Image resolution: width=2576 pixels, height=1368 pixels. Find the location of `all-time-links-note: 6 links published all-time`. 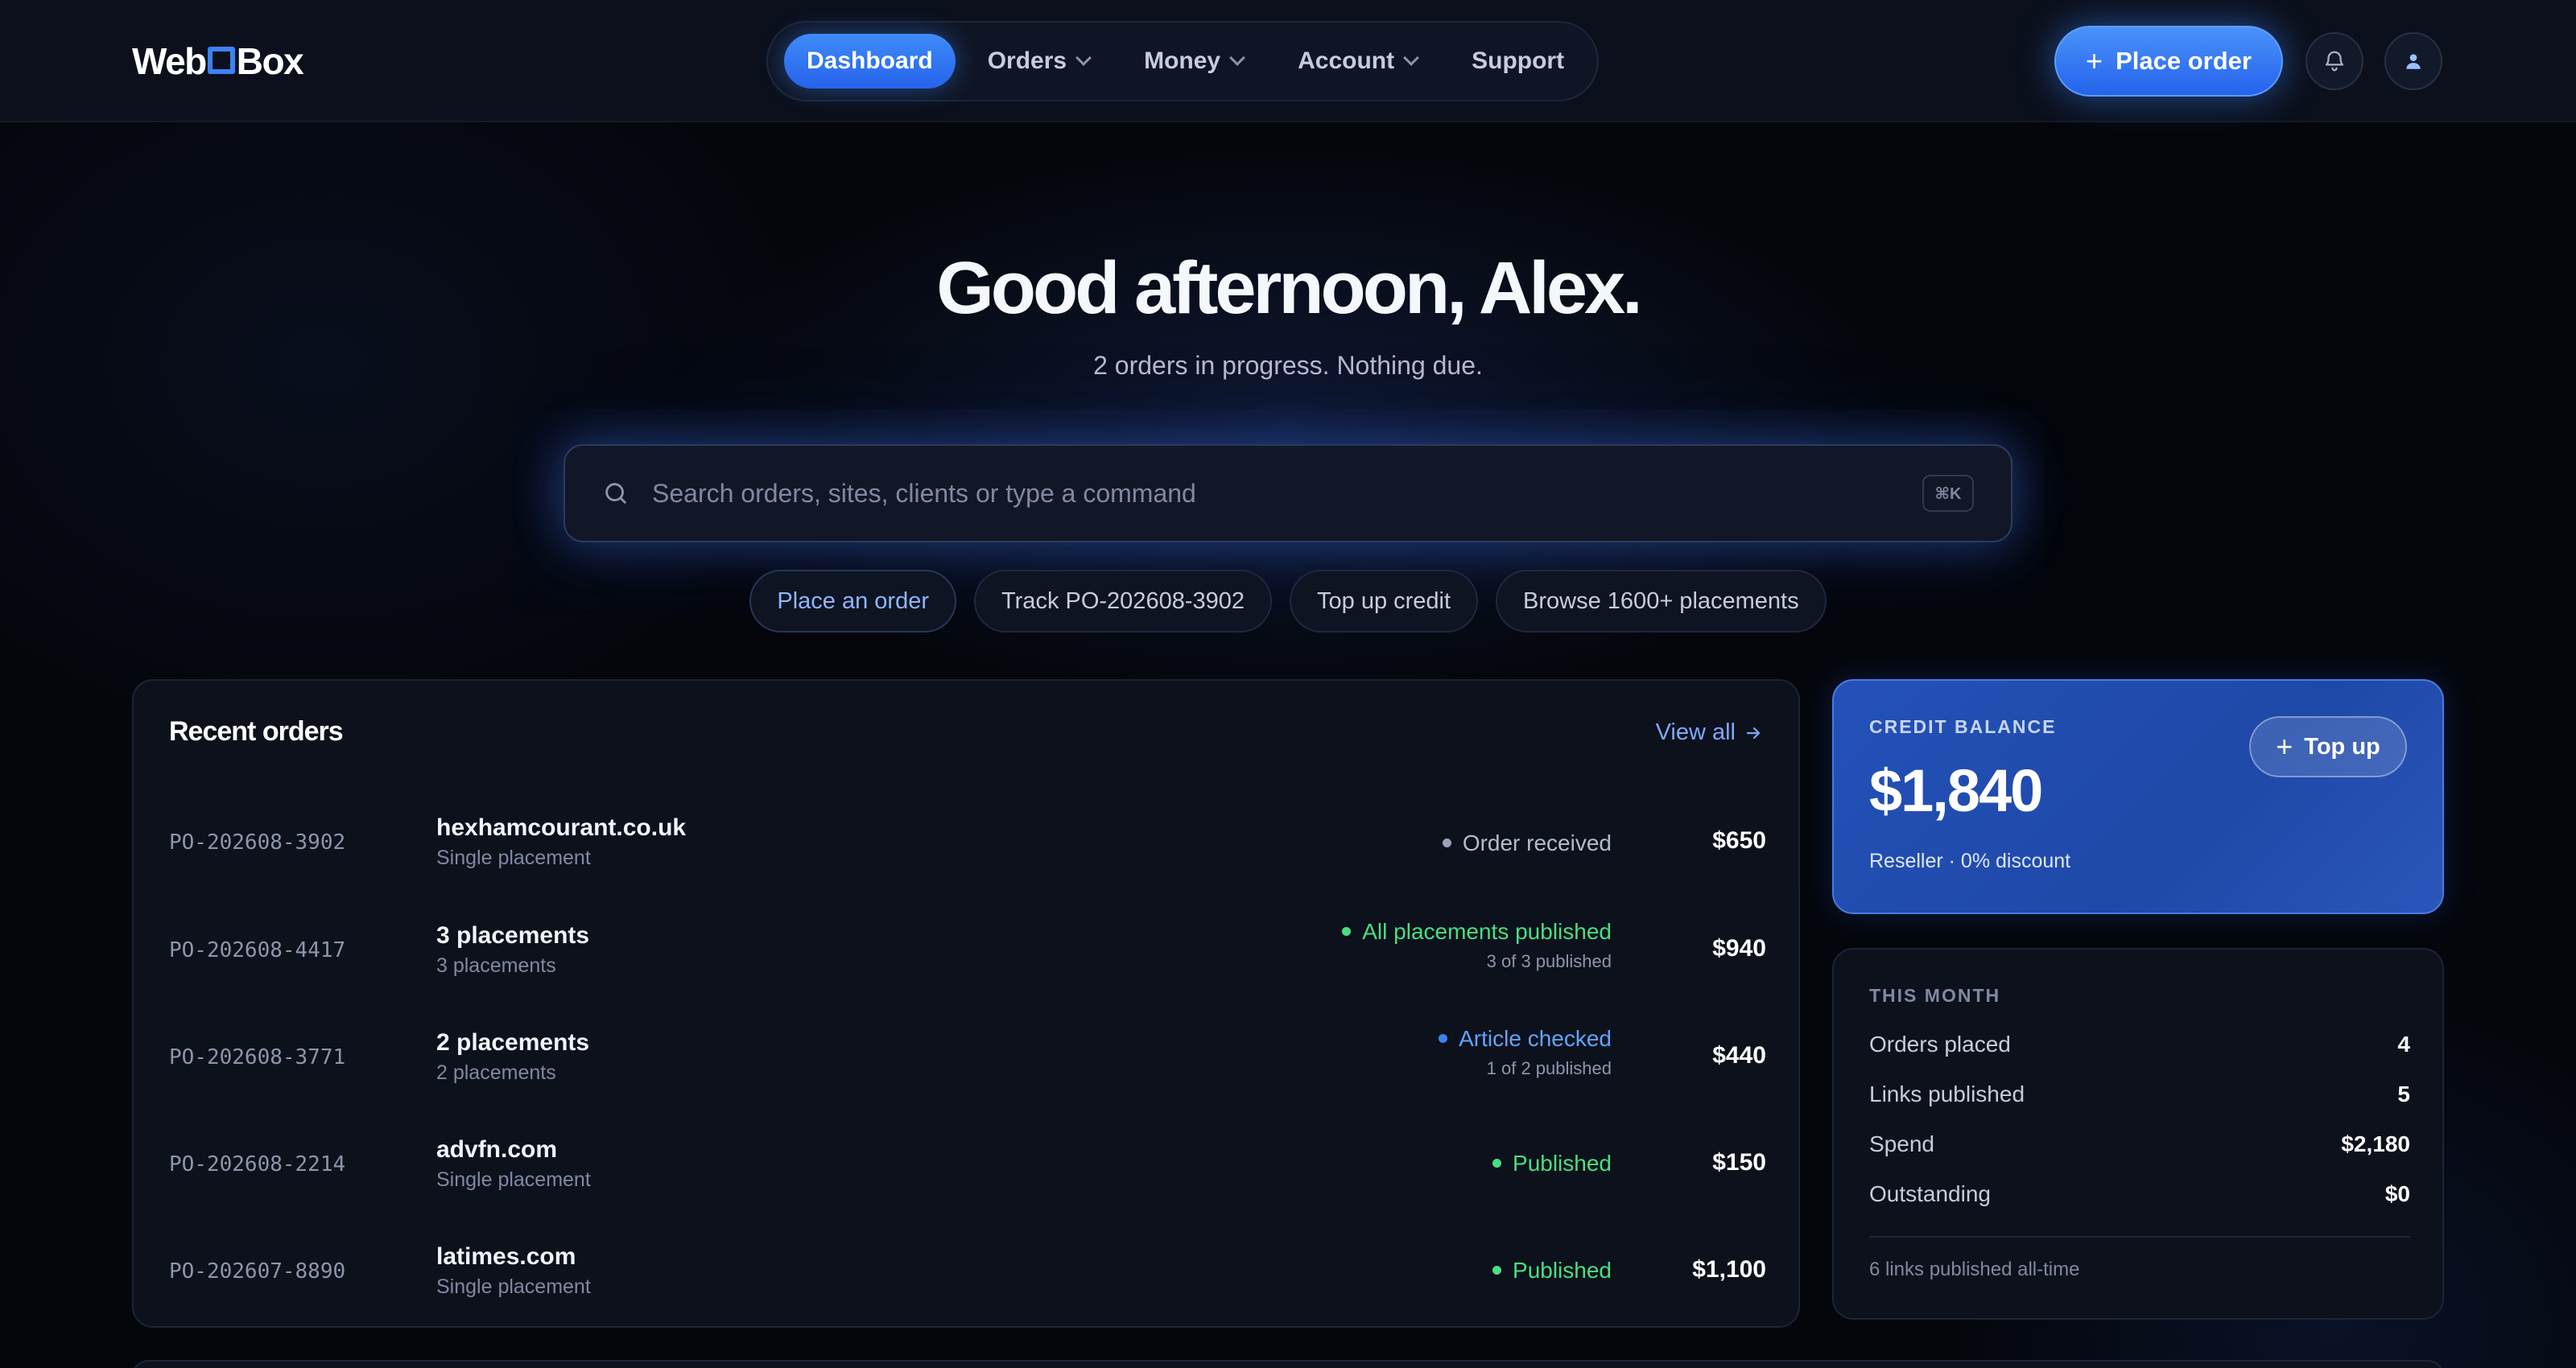

all-time-links-note: 6 links published all-time is located at coordinates (1974, 1269).